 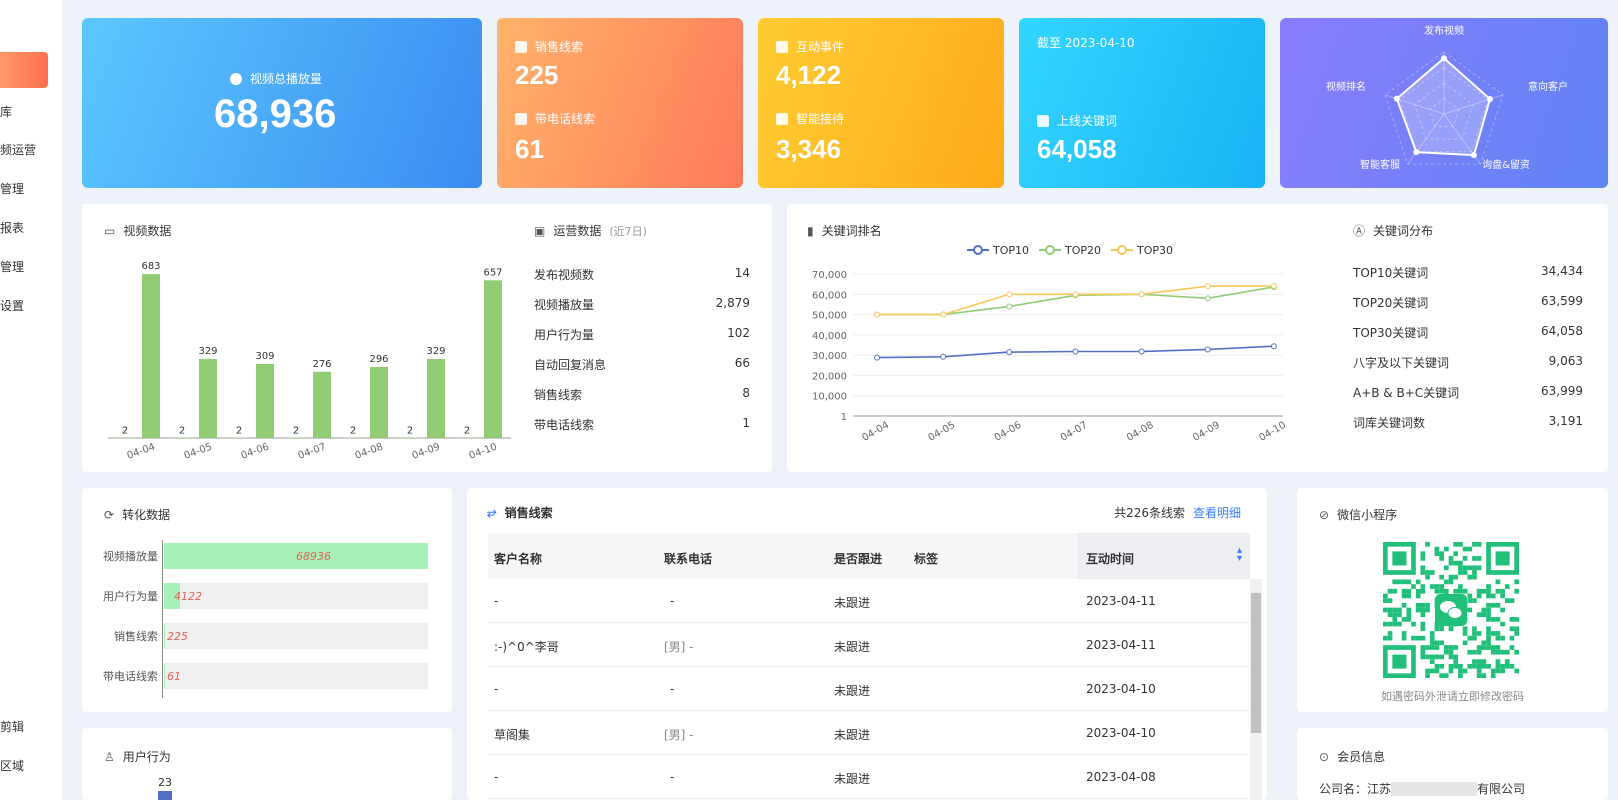 I want to click on sidebar-item-reports: 报表, so click(x=12, y=227).